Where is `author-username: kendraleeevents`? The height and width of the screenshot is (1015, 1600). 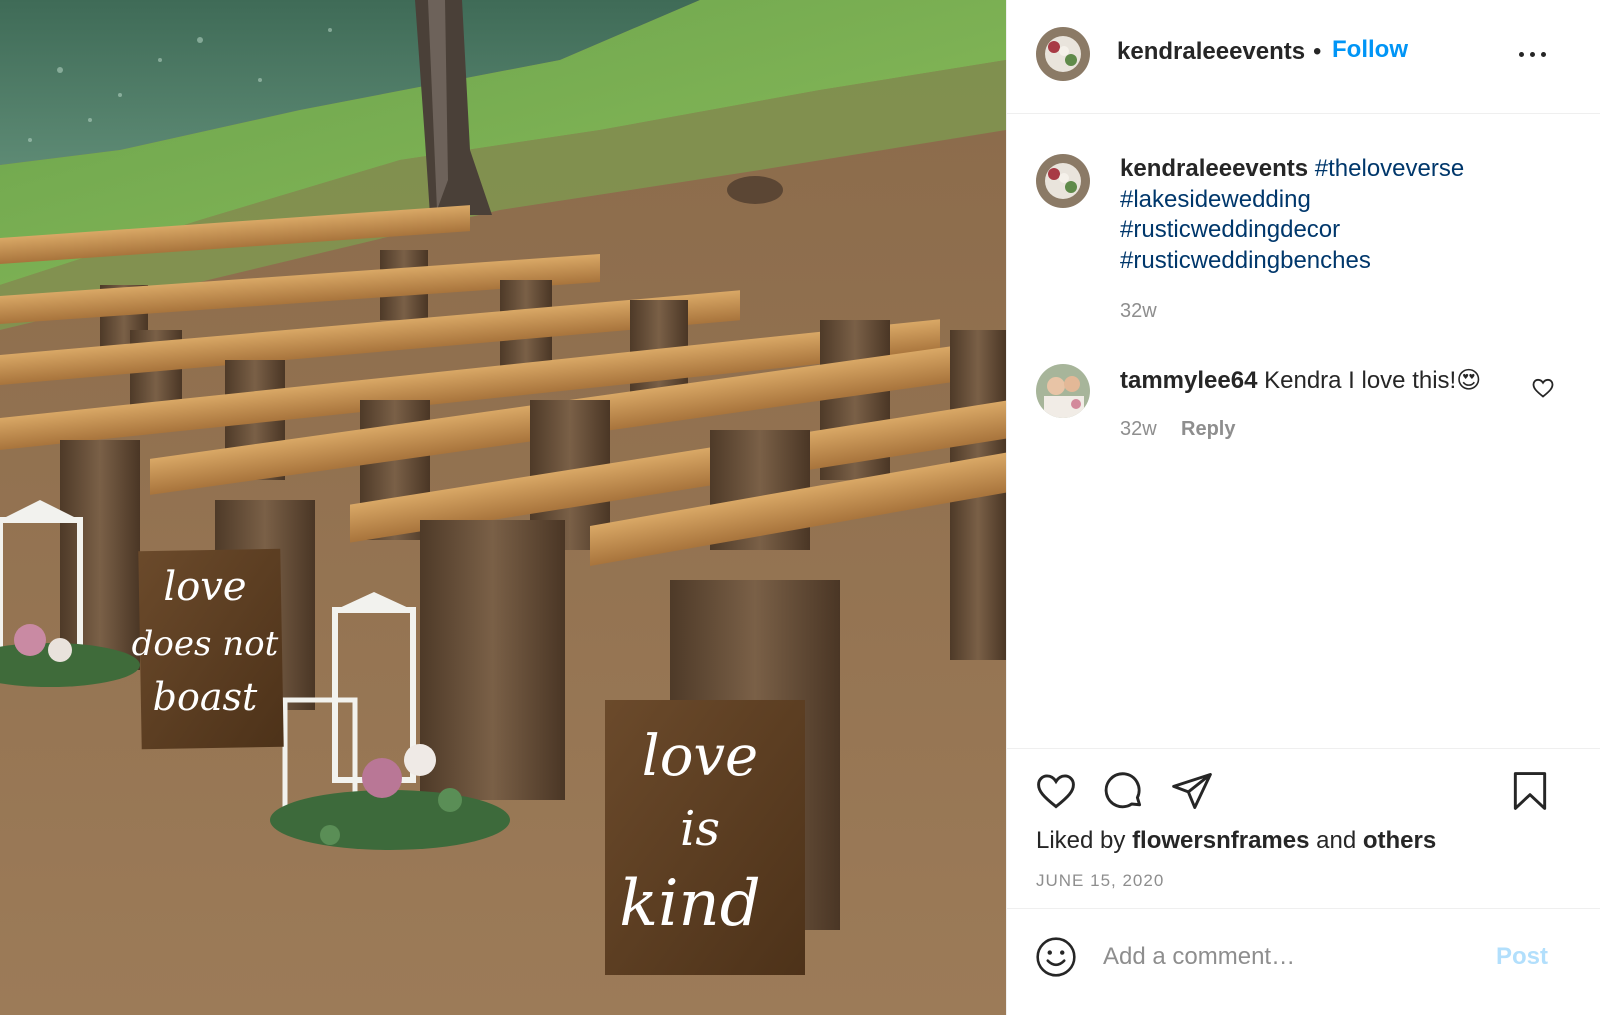
author-username: kendraleeevents is located at coordinates (1211, 52).